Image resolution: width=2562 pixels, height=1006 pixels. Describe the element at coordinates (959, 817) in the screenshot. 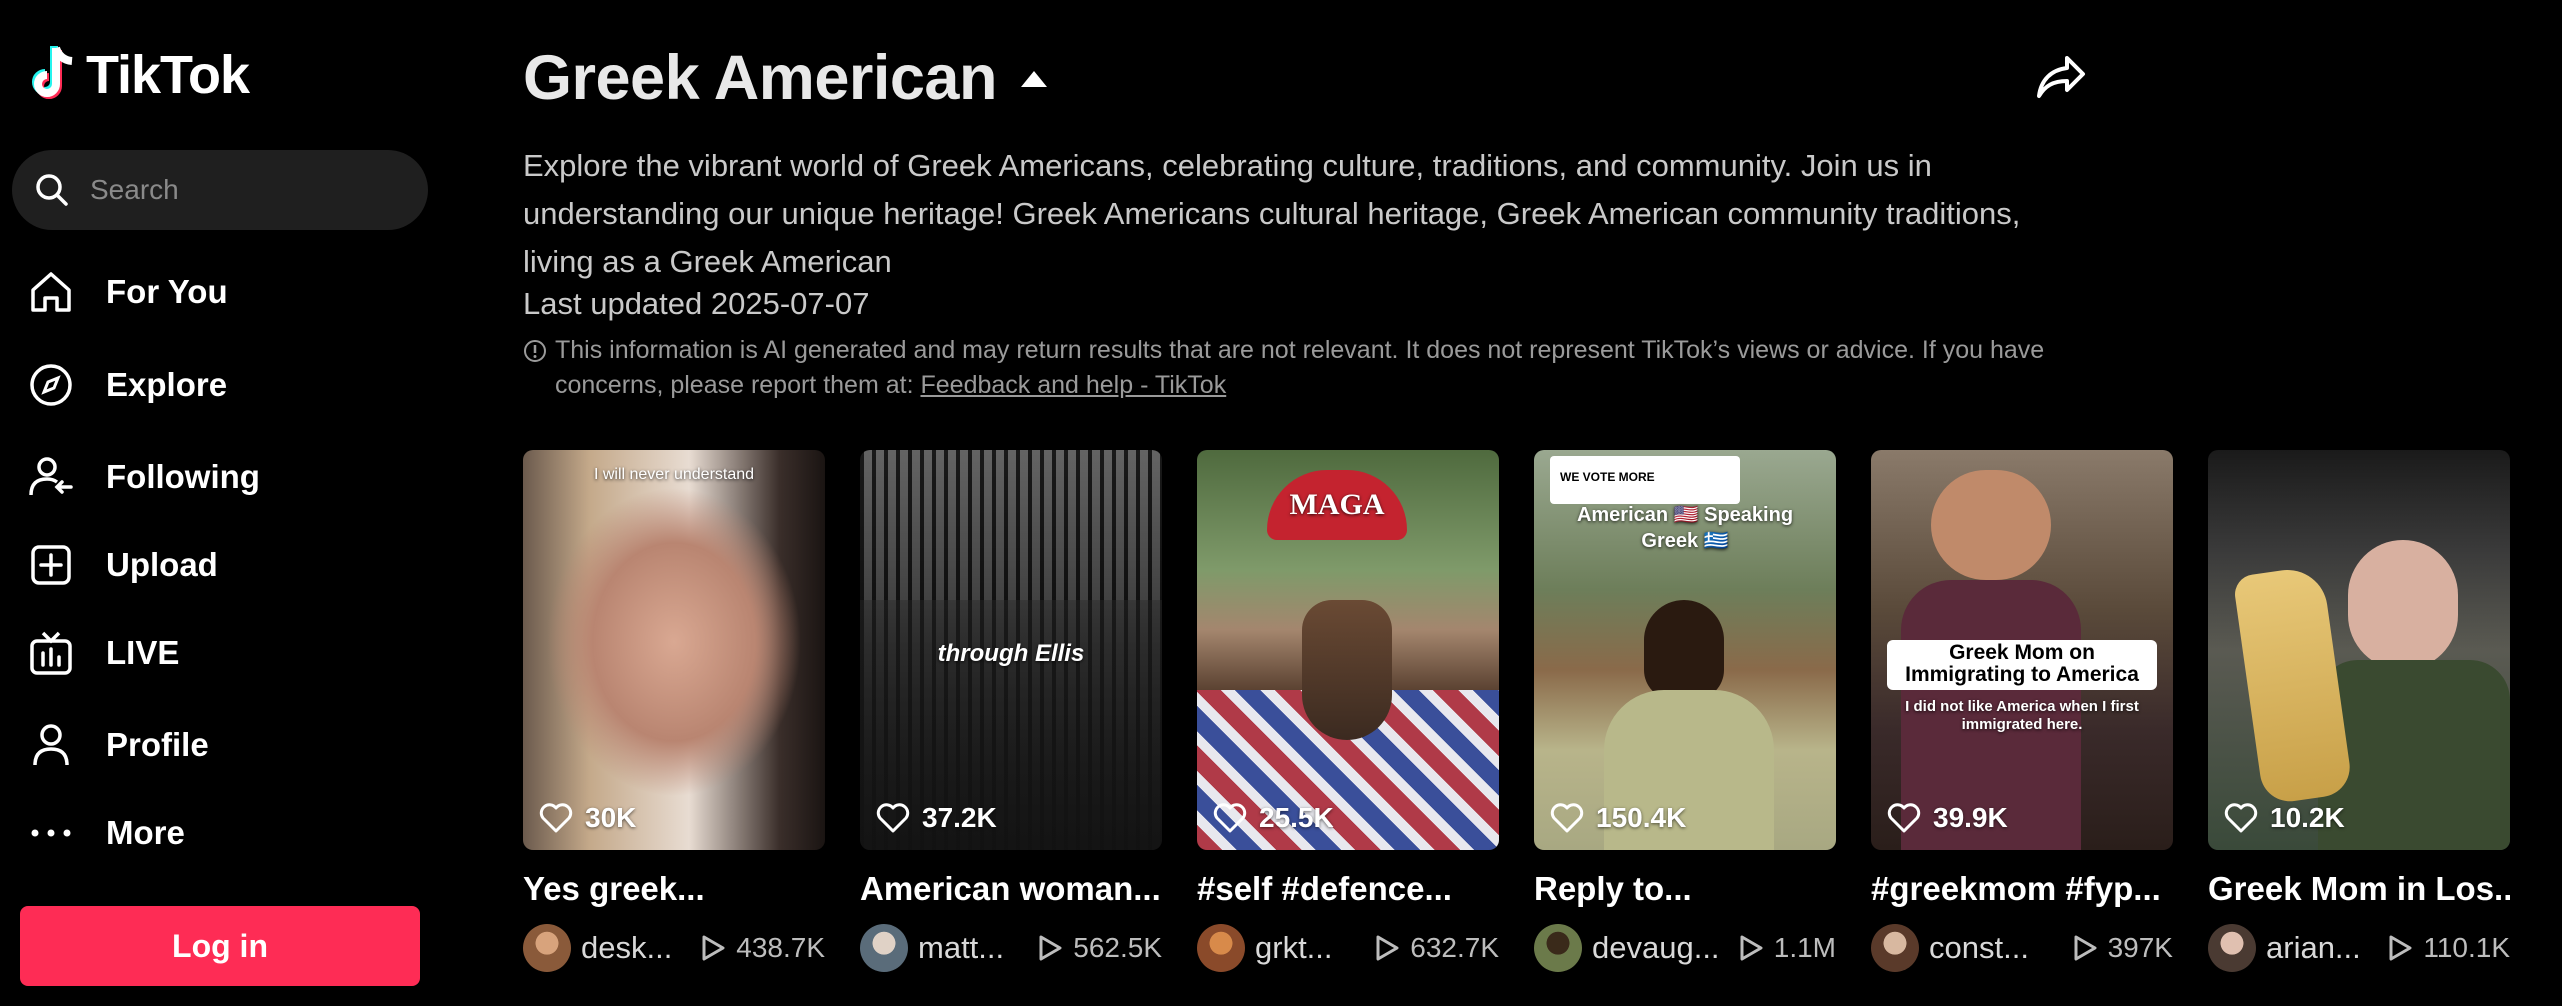

I see `like-count-value: 37.2K` at that location.